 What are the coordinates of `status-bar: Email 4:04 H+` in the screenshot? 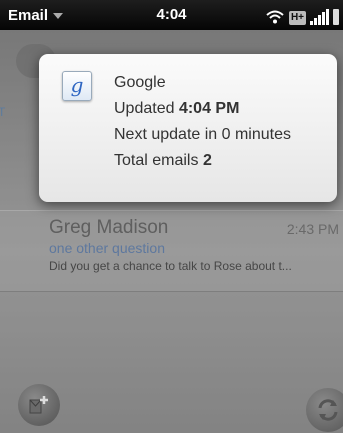 It's located at (171, 15).